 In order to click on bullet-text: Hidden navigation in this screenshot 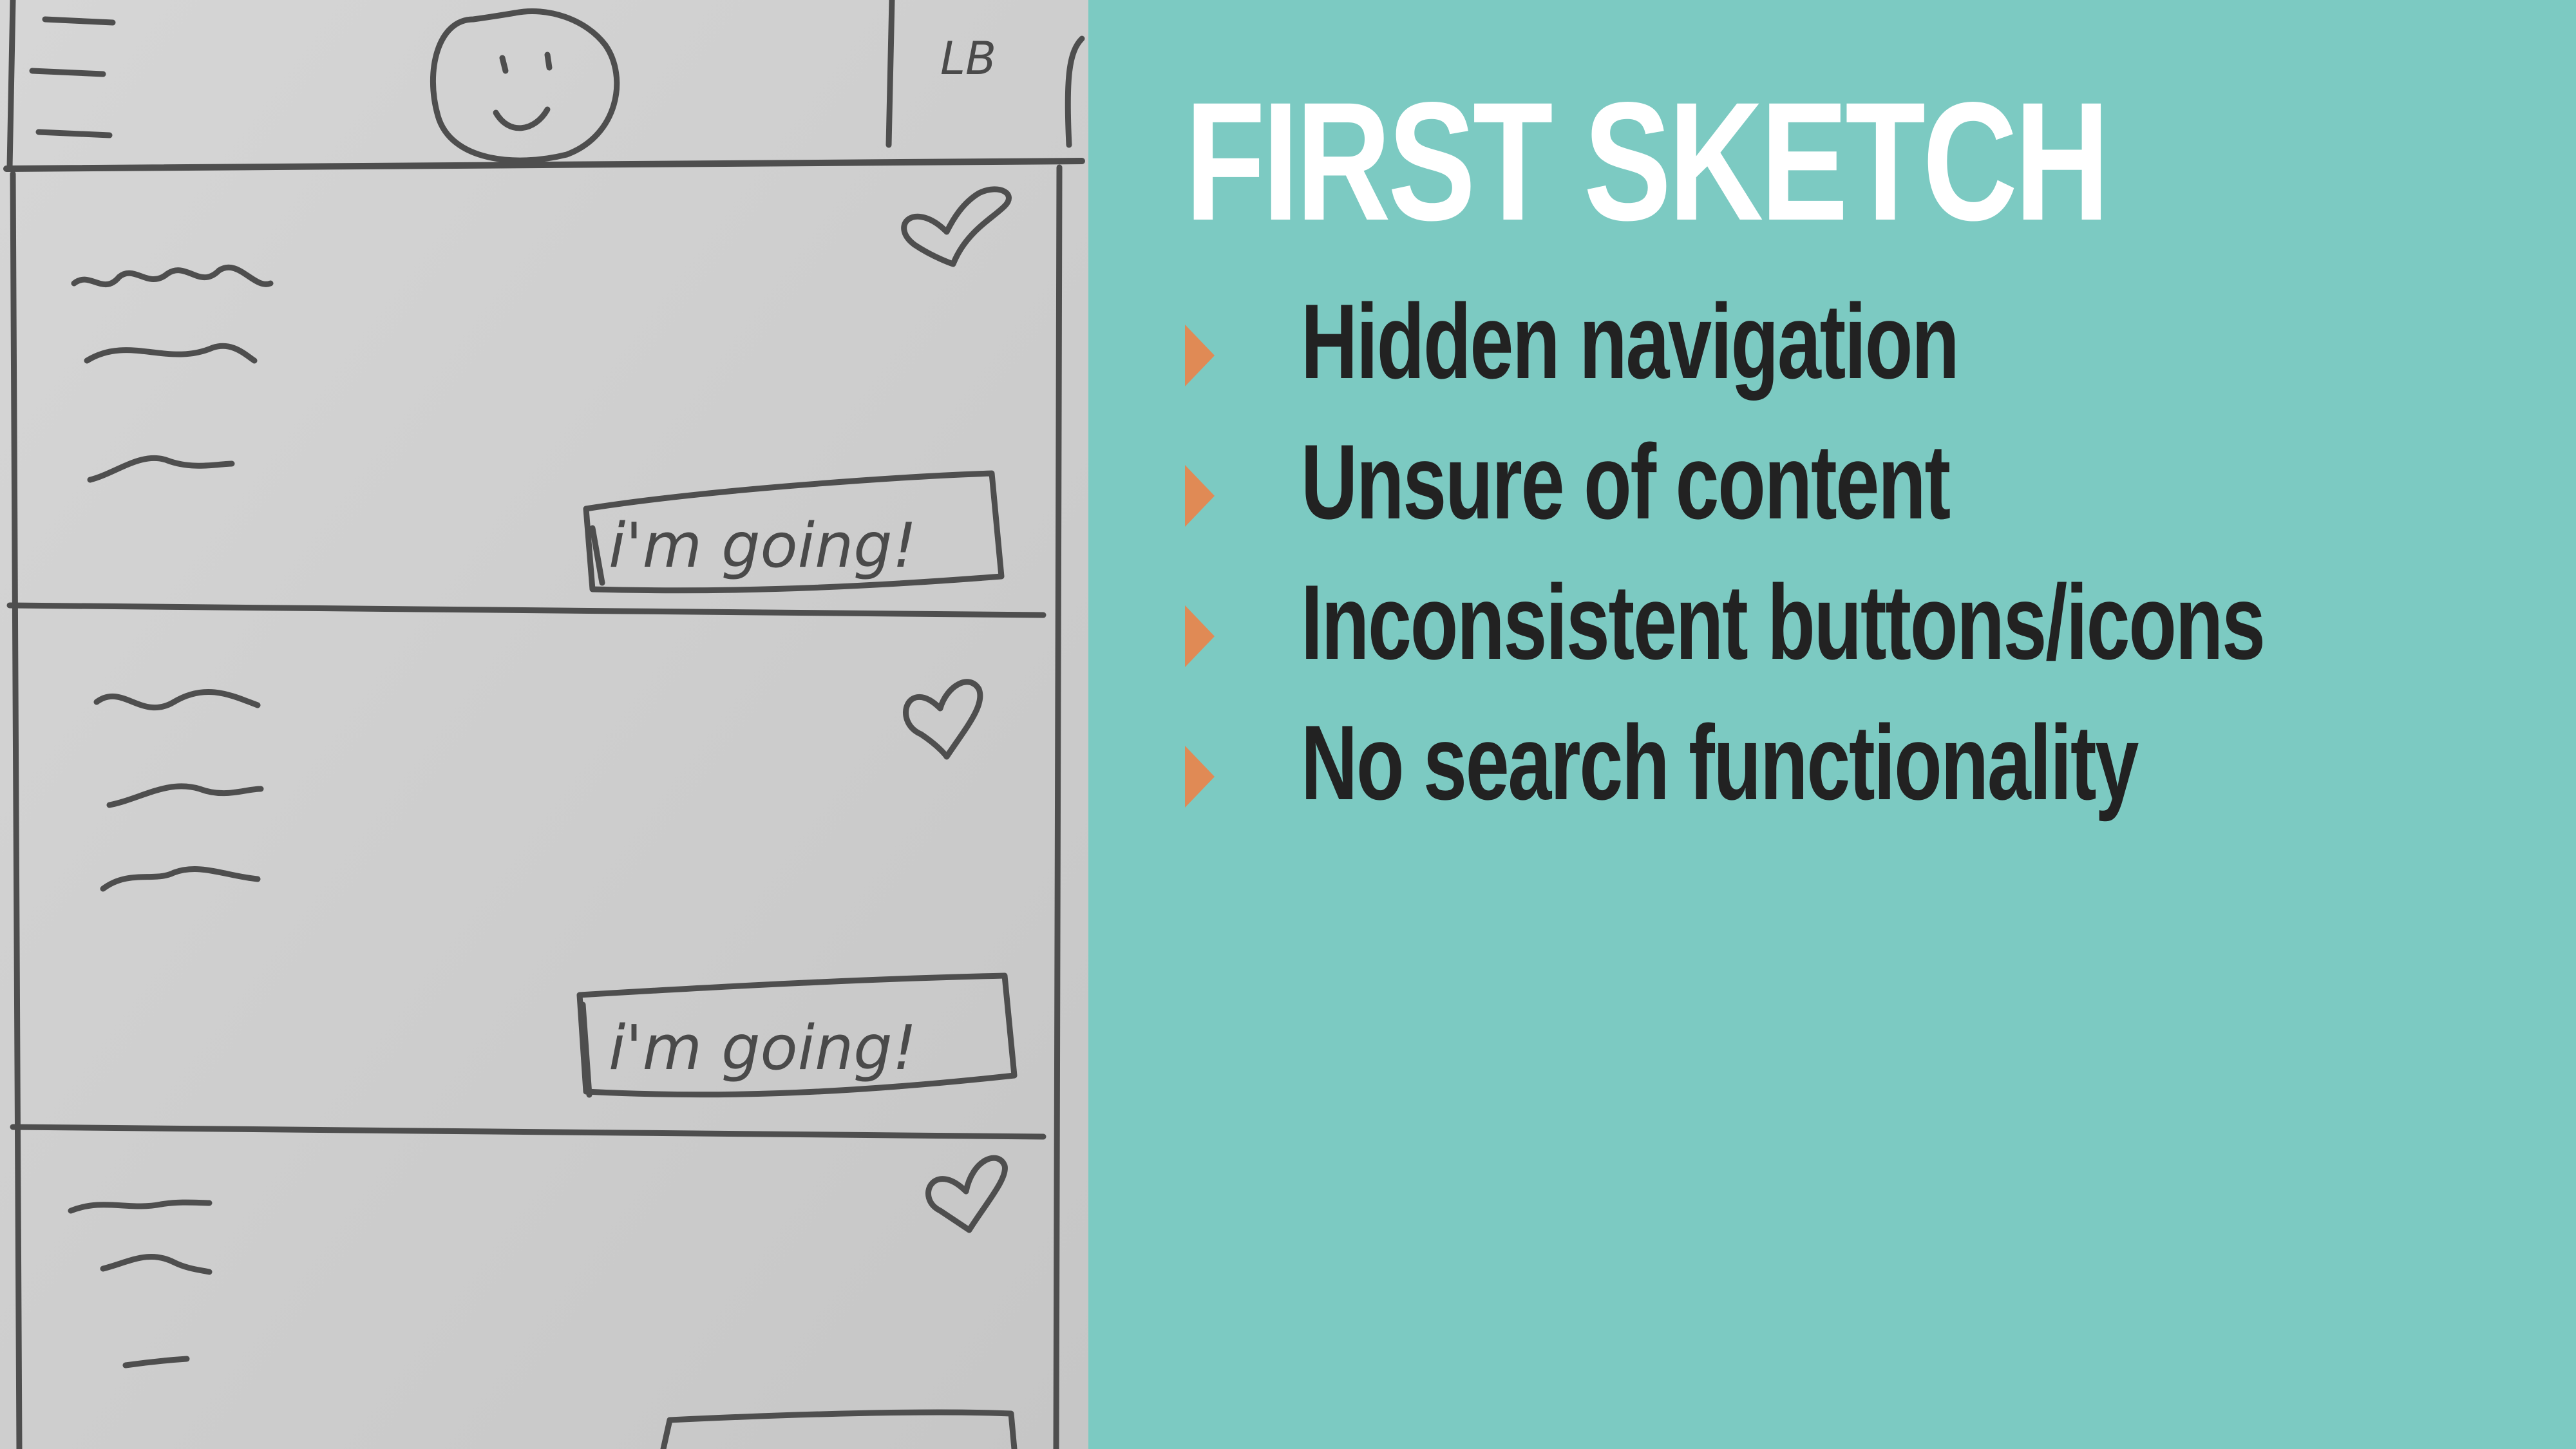, I will do `click(1630, 341)`.